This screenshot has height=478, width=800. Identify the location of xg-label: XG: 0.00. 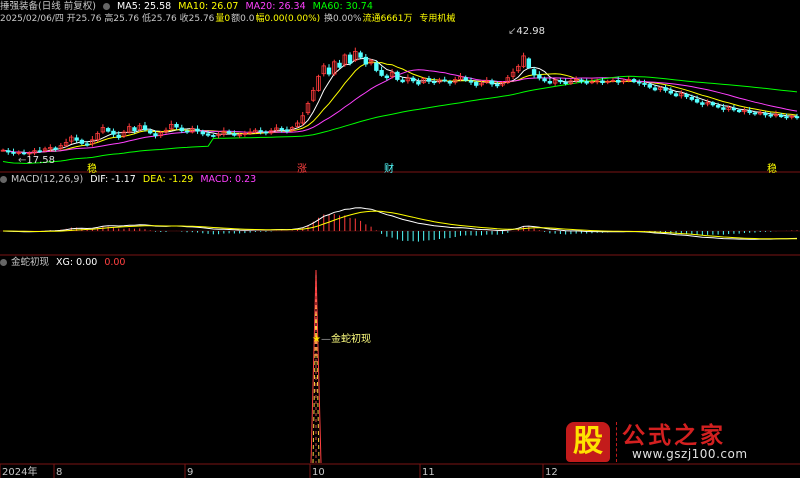
(77, 262).